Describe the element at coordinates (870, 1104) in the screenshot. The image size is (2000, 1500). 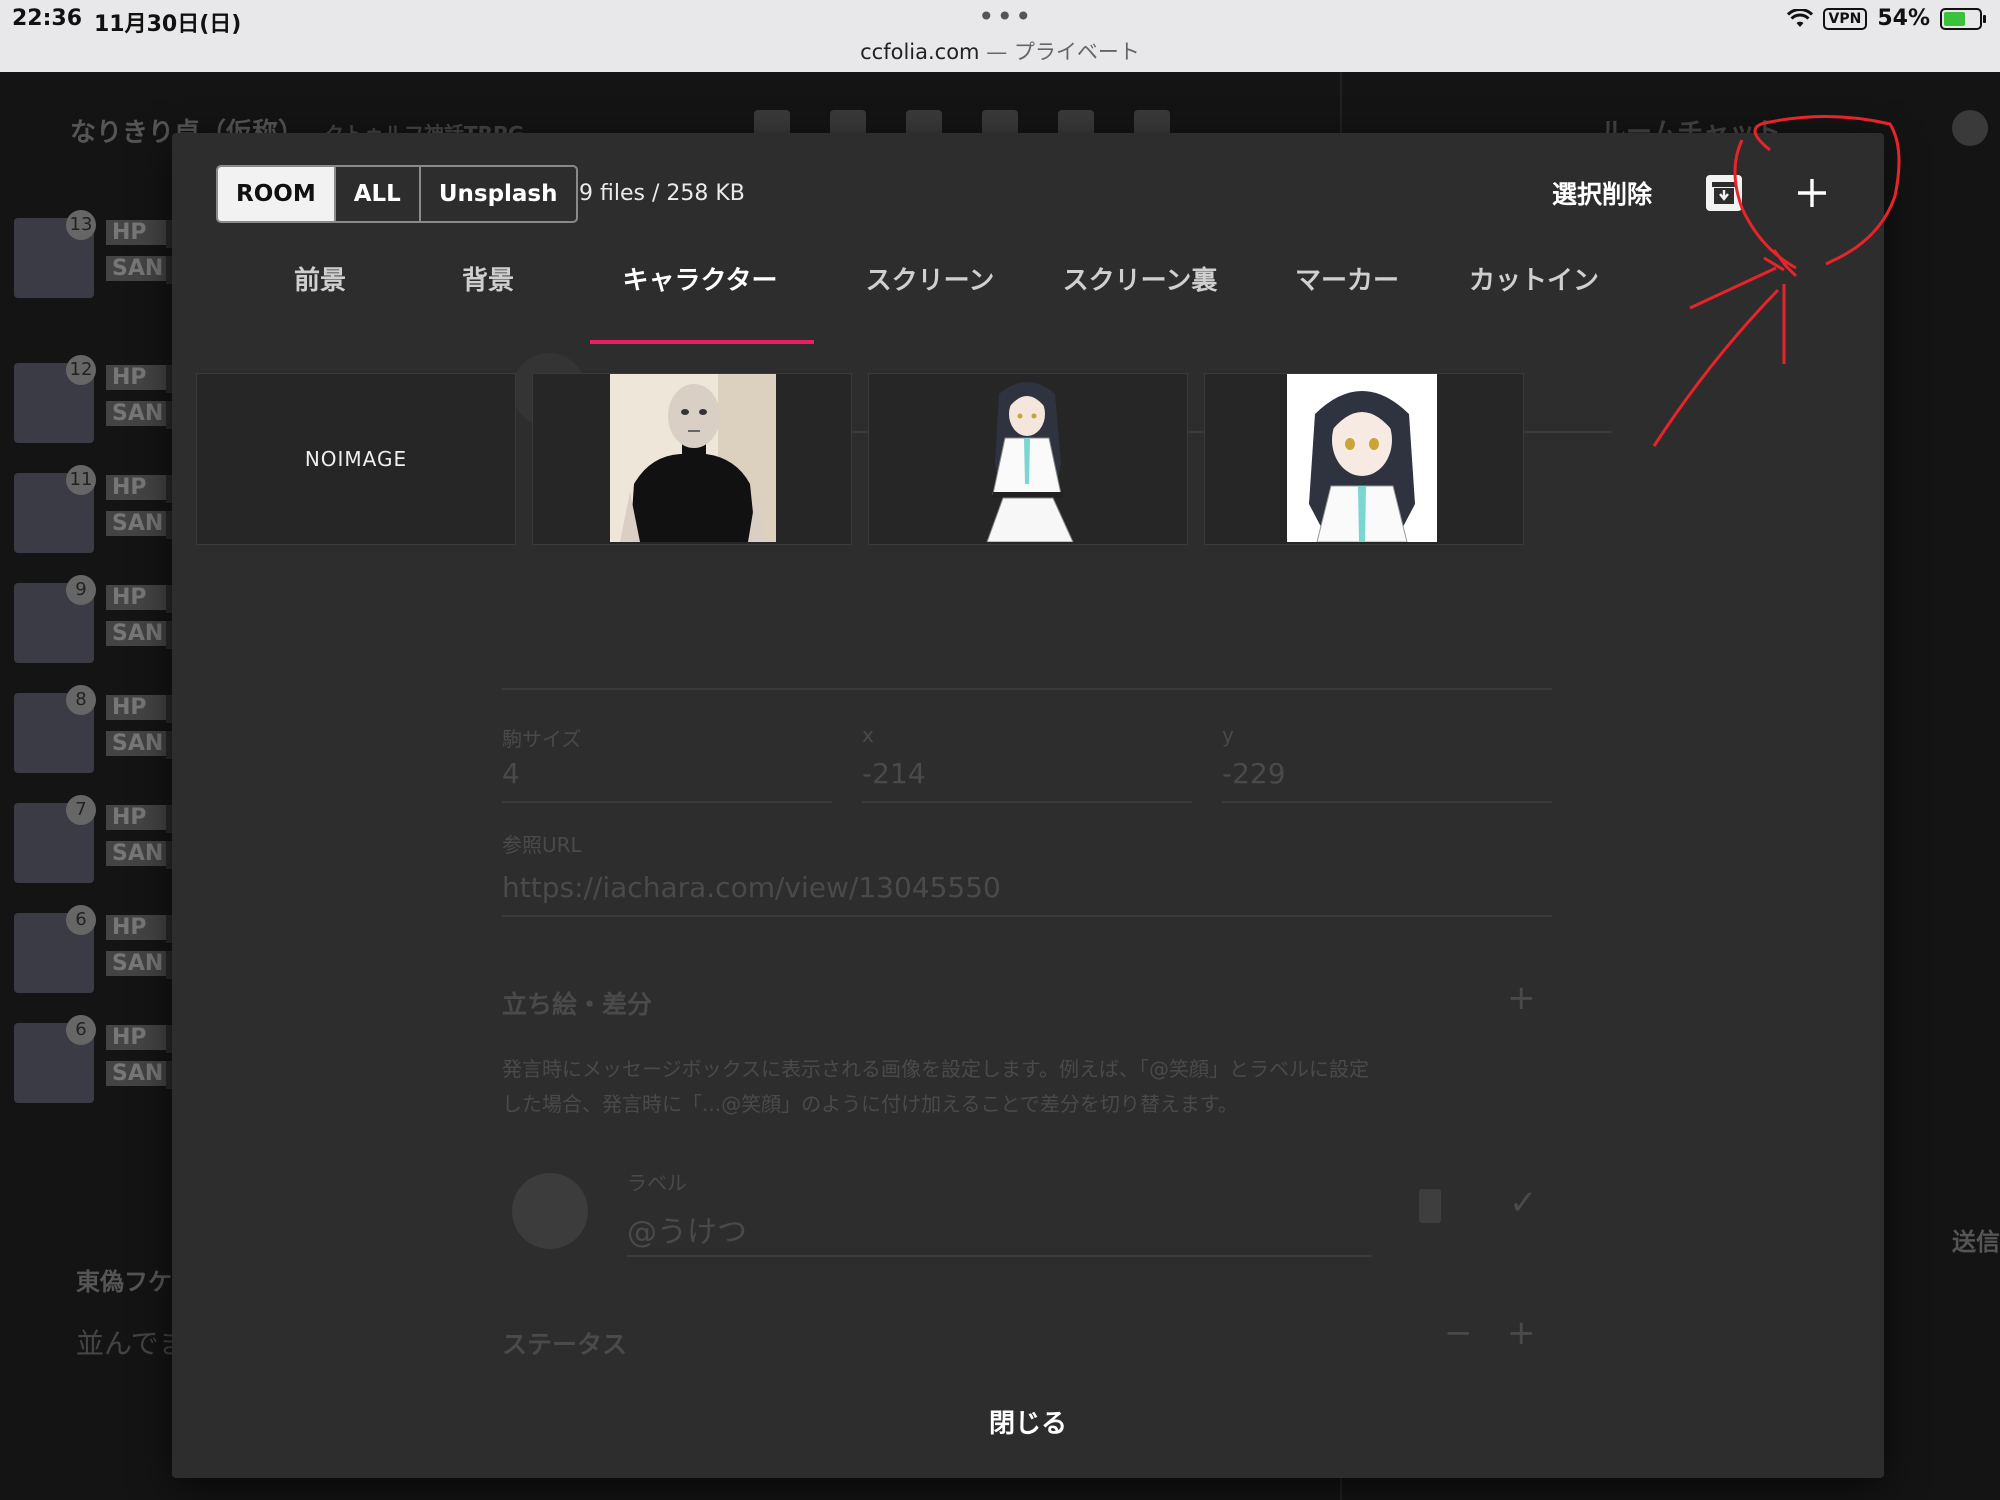
I see `ghost-portrait-desc: した場合、発言時に「...@笑顔」のように付け加えることで差分を切り替えます。` at that location.